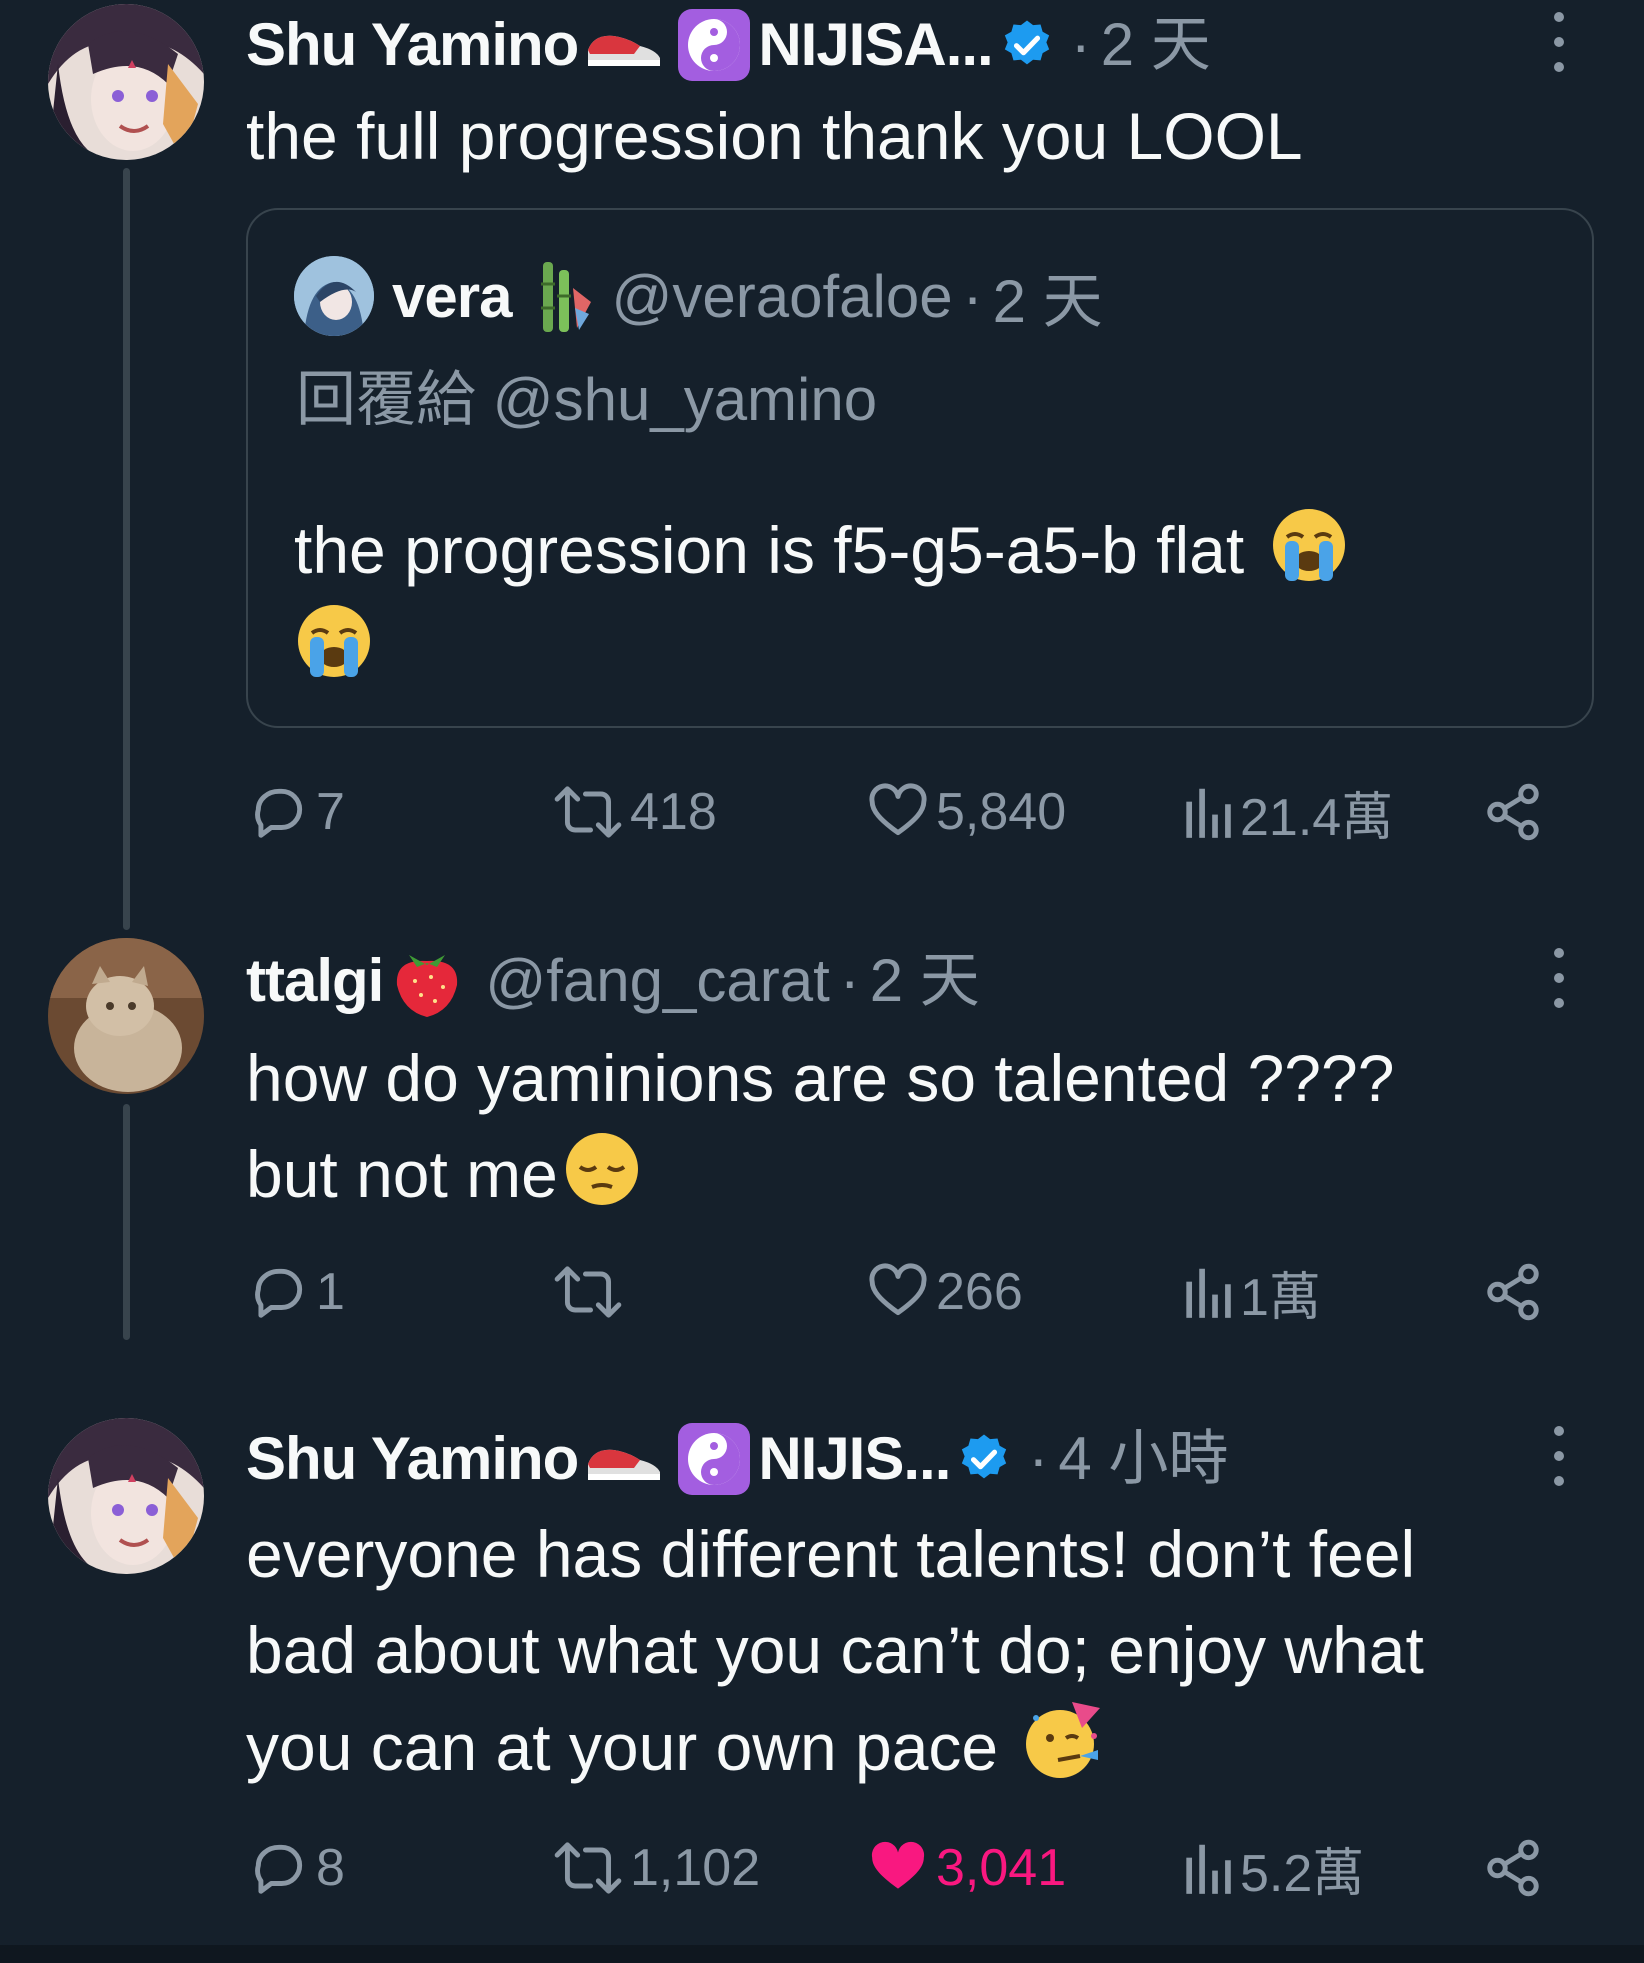 This screenshot has width=1644, height=1963. What do you see at coordinates (602, 1169) in the screenshot?
I see `pensive-face-emoji-icon` at bounding box center [602, 1169].